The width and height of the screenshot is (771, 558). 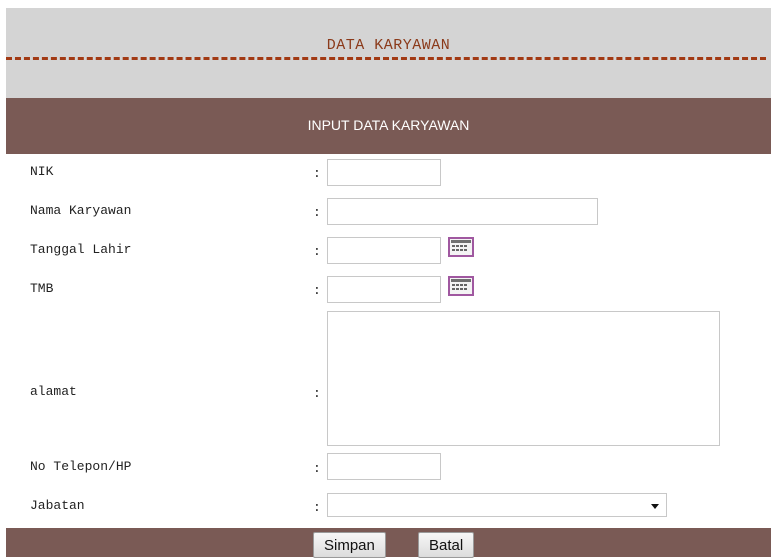 I want to click on action-bar, so click(x=388, y=542).